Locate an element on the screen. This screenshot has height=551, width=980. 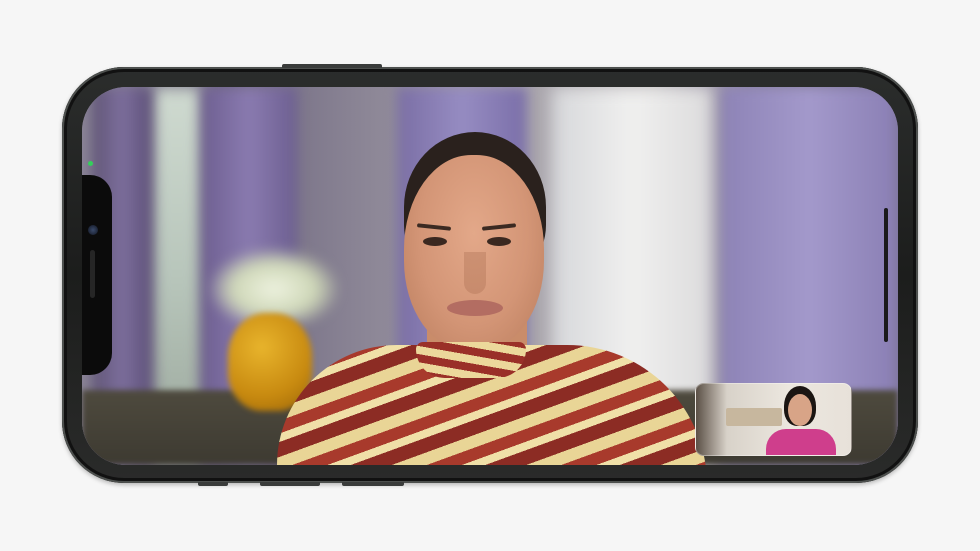
self-view-pip is located at coordinates (773, 419).